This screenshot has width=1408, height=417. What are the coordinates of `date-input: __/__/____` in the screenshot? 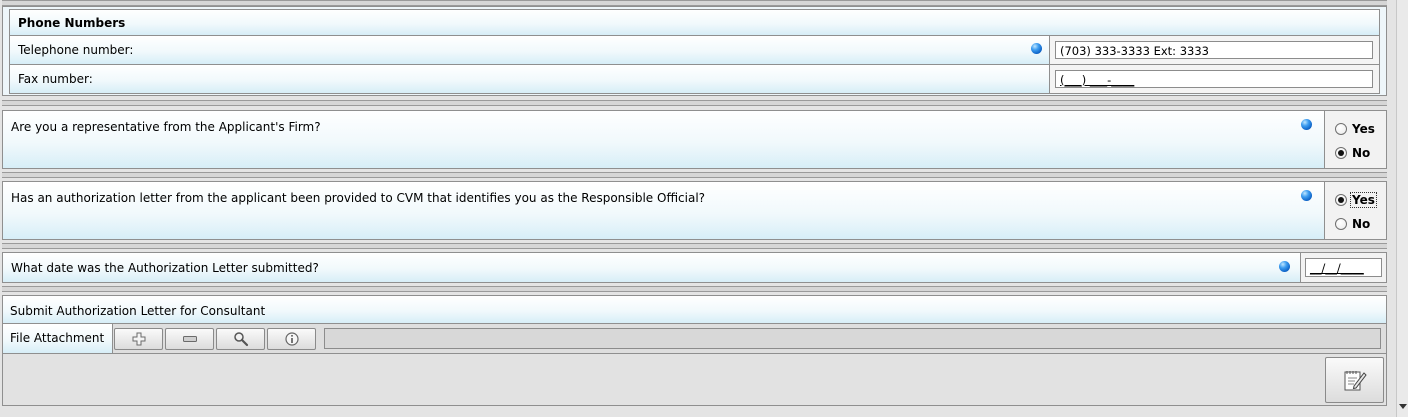 It's located at (1343, 267).